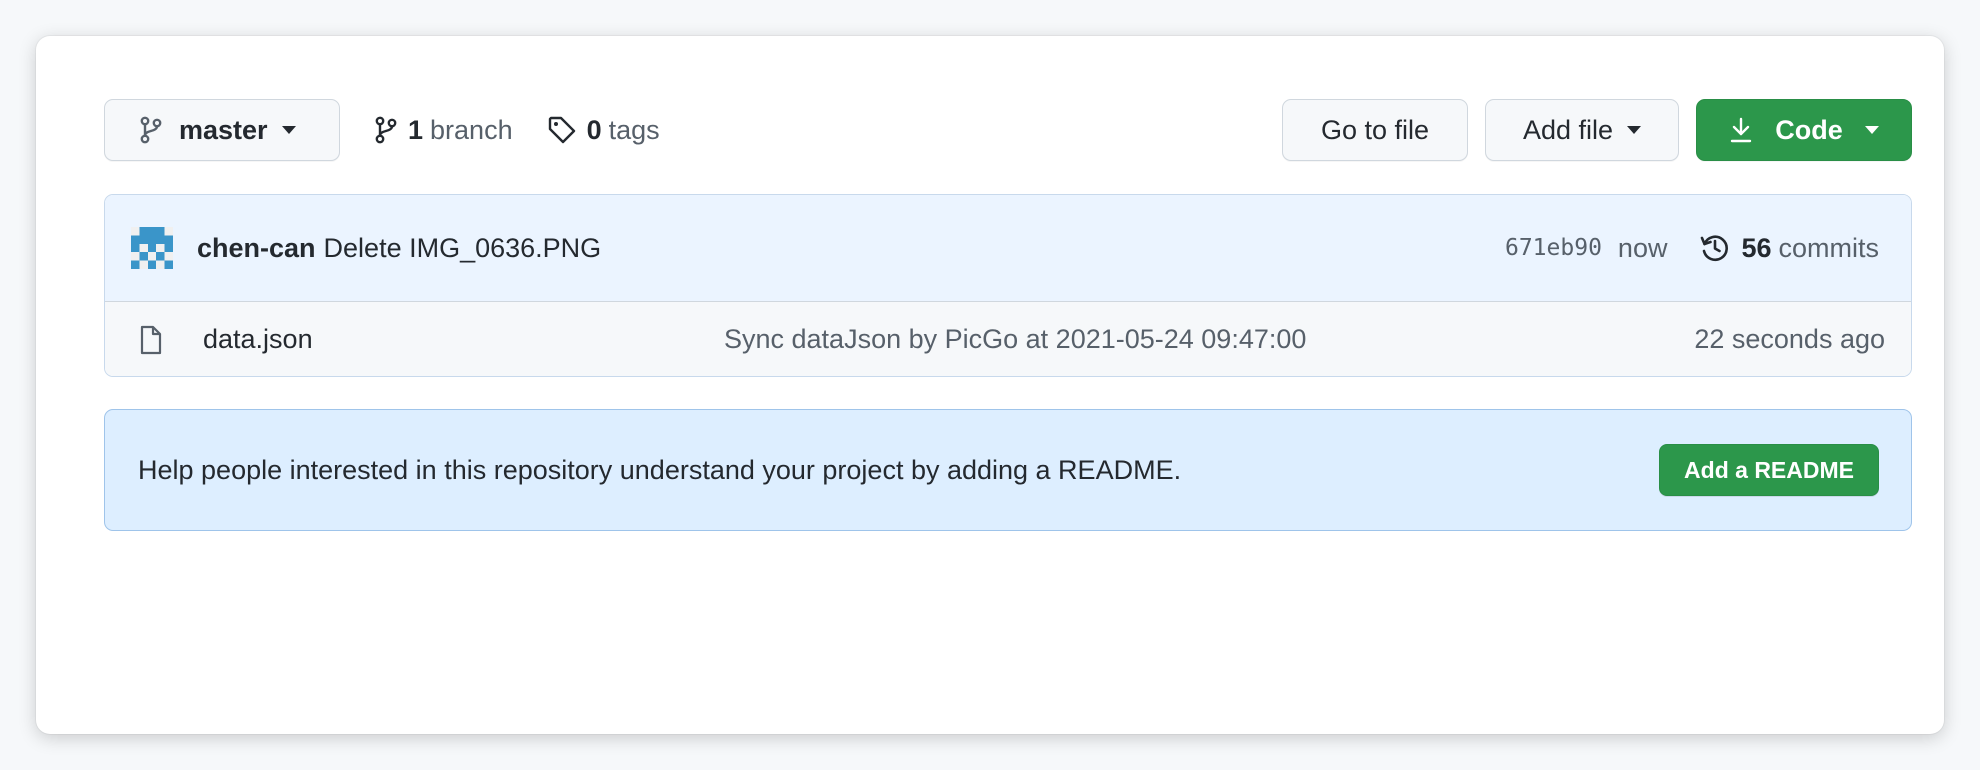  I want to click on add-readme-button: Add a README, so click(1769, 470).